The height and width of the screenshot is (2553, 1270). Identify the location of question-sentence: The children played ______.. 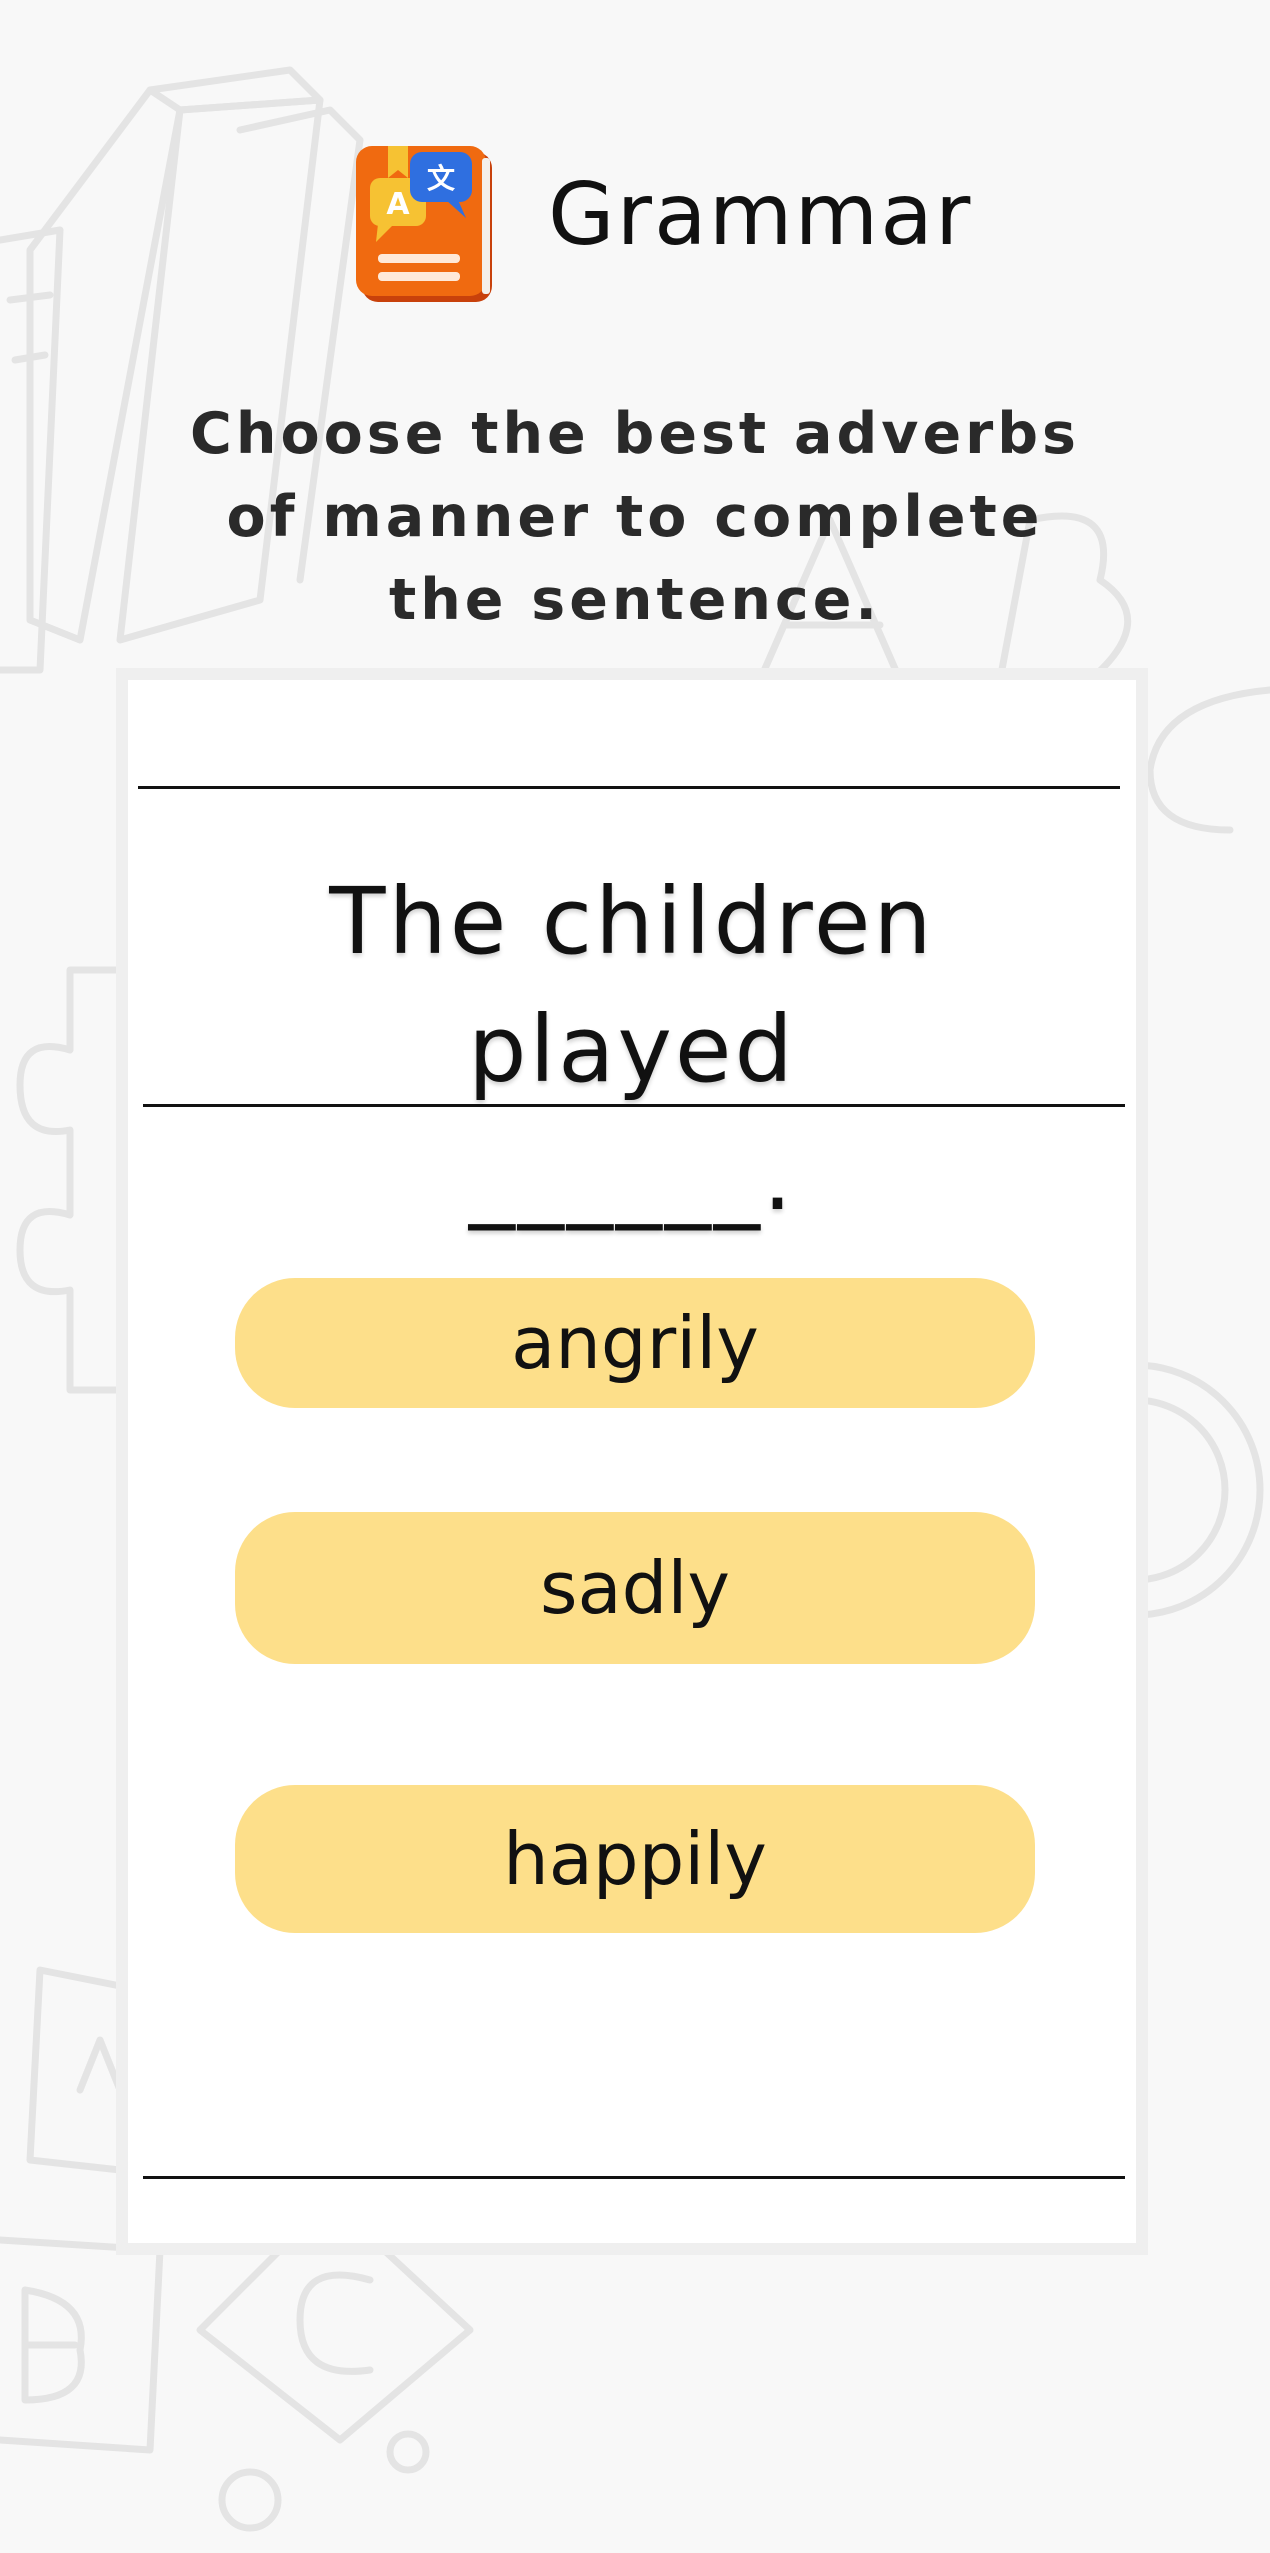
(632, 1050).